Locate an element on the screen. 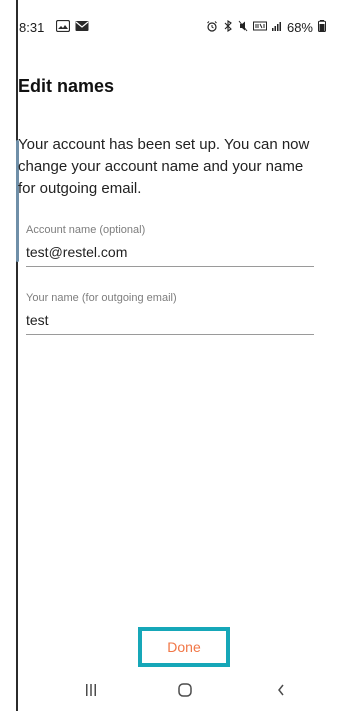 The image size is (340, 711). navigation-bar is located at coordinates (170, 689).